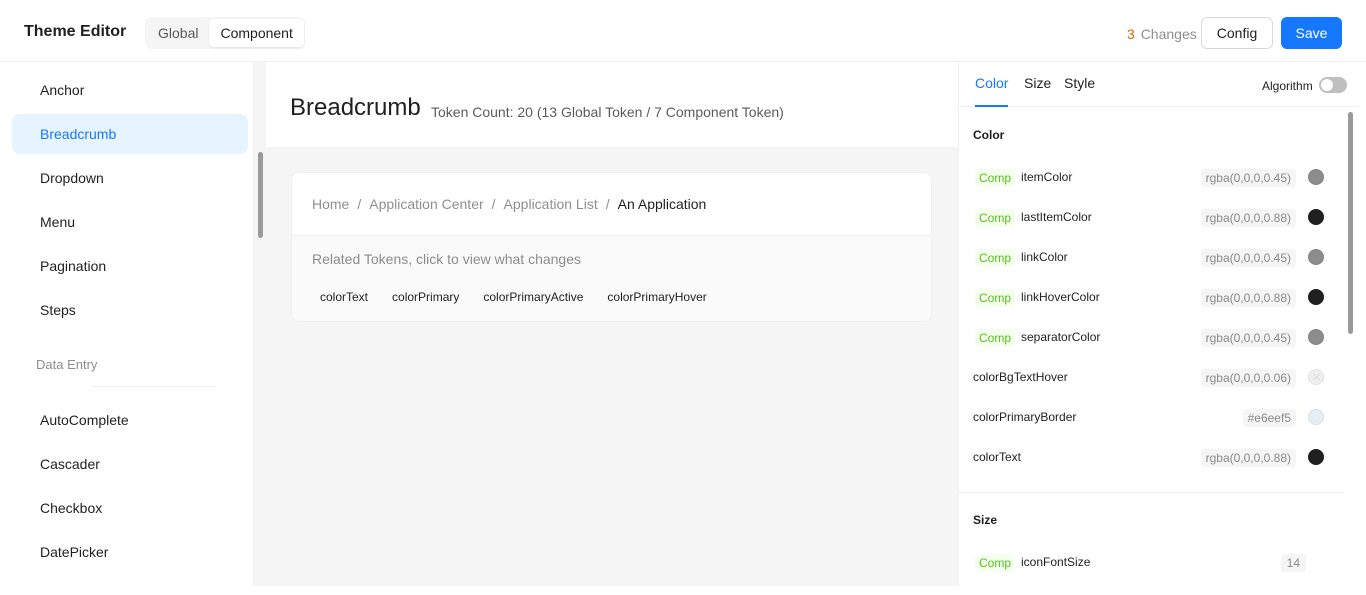 The height and width of the screenshot is (595, 1366). Describe the element at coordinates (1151, 562) in the screenshot. I see `token-row: Comp iconFontSize 14` at that location.